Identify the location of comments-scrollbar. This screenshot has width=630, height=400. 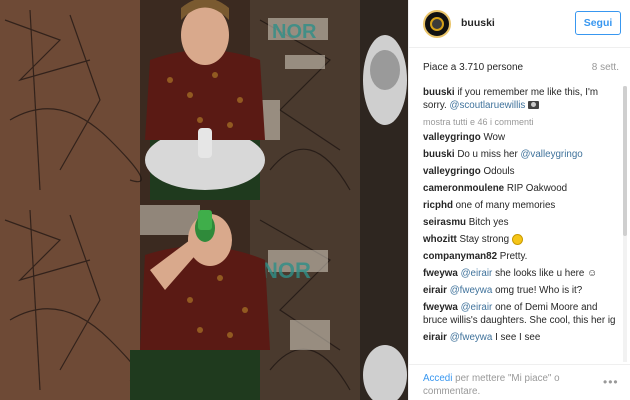
(625, 224).